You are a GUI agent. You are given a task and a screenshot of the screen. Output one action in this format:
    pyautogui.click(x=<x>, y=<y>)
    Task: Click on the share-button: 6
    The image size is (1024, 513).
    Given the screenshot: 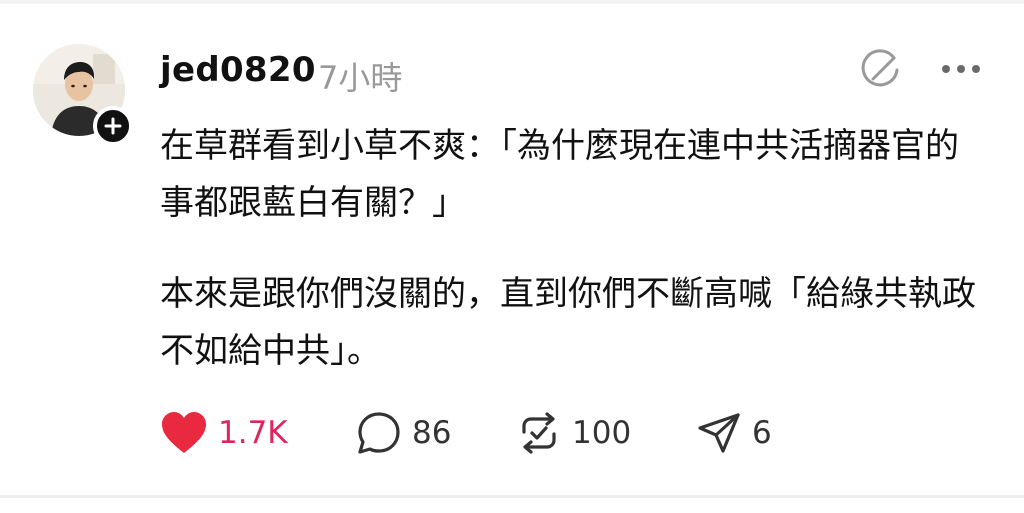 What is the action you would take?
    pyautogui.click(x=734, y=433)
    